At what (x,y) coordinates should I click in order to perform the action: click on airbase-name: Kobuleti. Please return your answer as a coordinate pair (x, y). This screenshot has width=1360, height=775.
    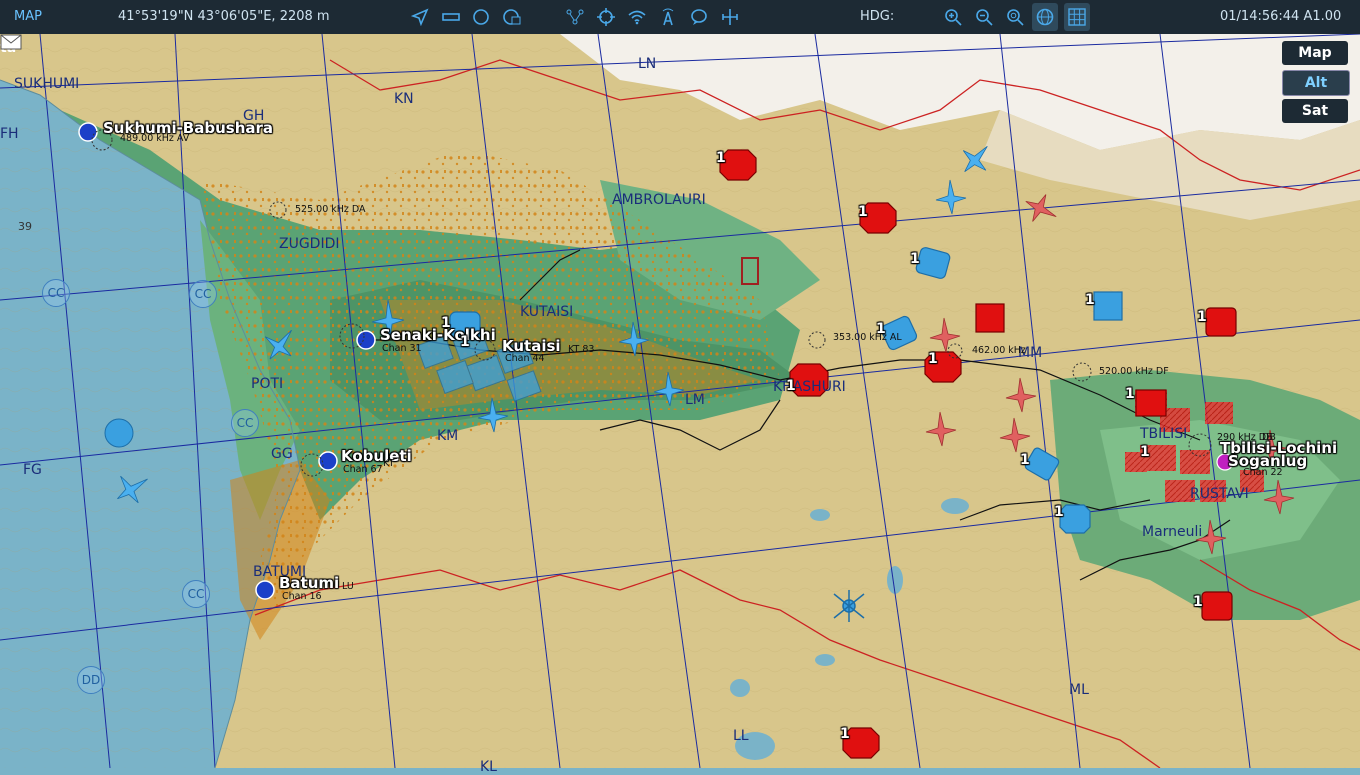
    Looking at the image, I should click on (376, 456).